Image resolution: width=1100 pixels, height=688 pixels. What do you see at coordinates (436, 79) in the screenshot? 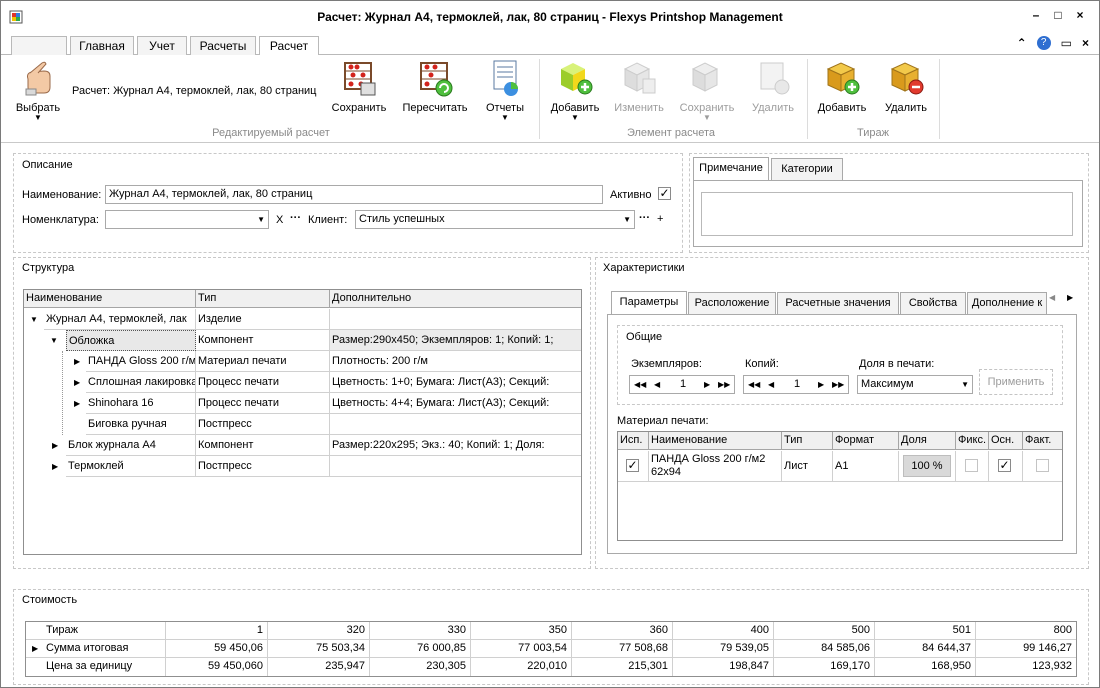
I see `abacus-recalc-icon` at bounding box center [436, 79].